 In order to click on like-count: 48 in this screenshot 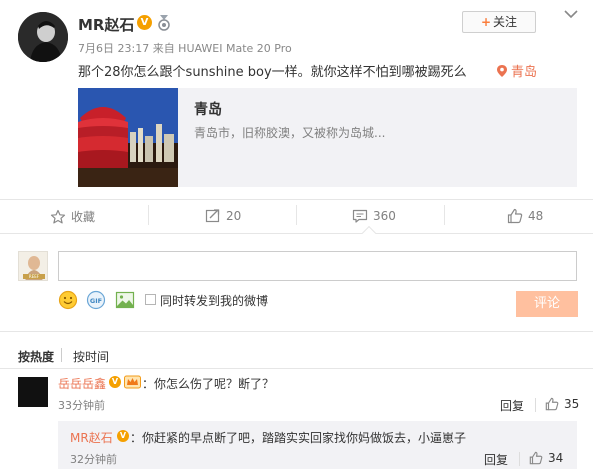, I will do `click(536, 216)`.